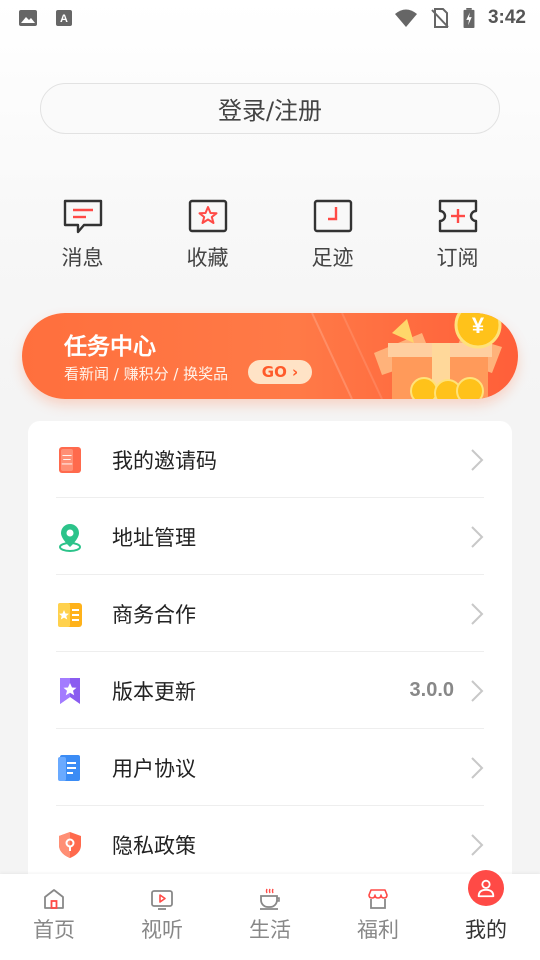 The image size is (540, 960). What do you see at coordinates (162, 917) in the screenshot?
I see `tab-video: 视听` at bounding box center [162, 917].